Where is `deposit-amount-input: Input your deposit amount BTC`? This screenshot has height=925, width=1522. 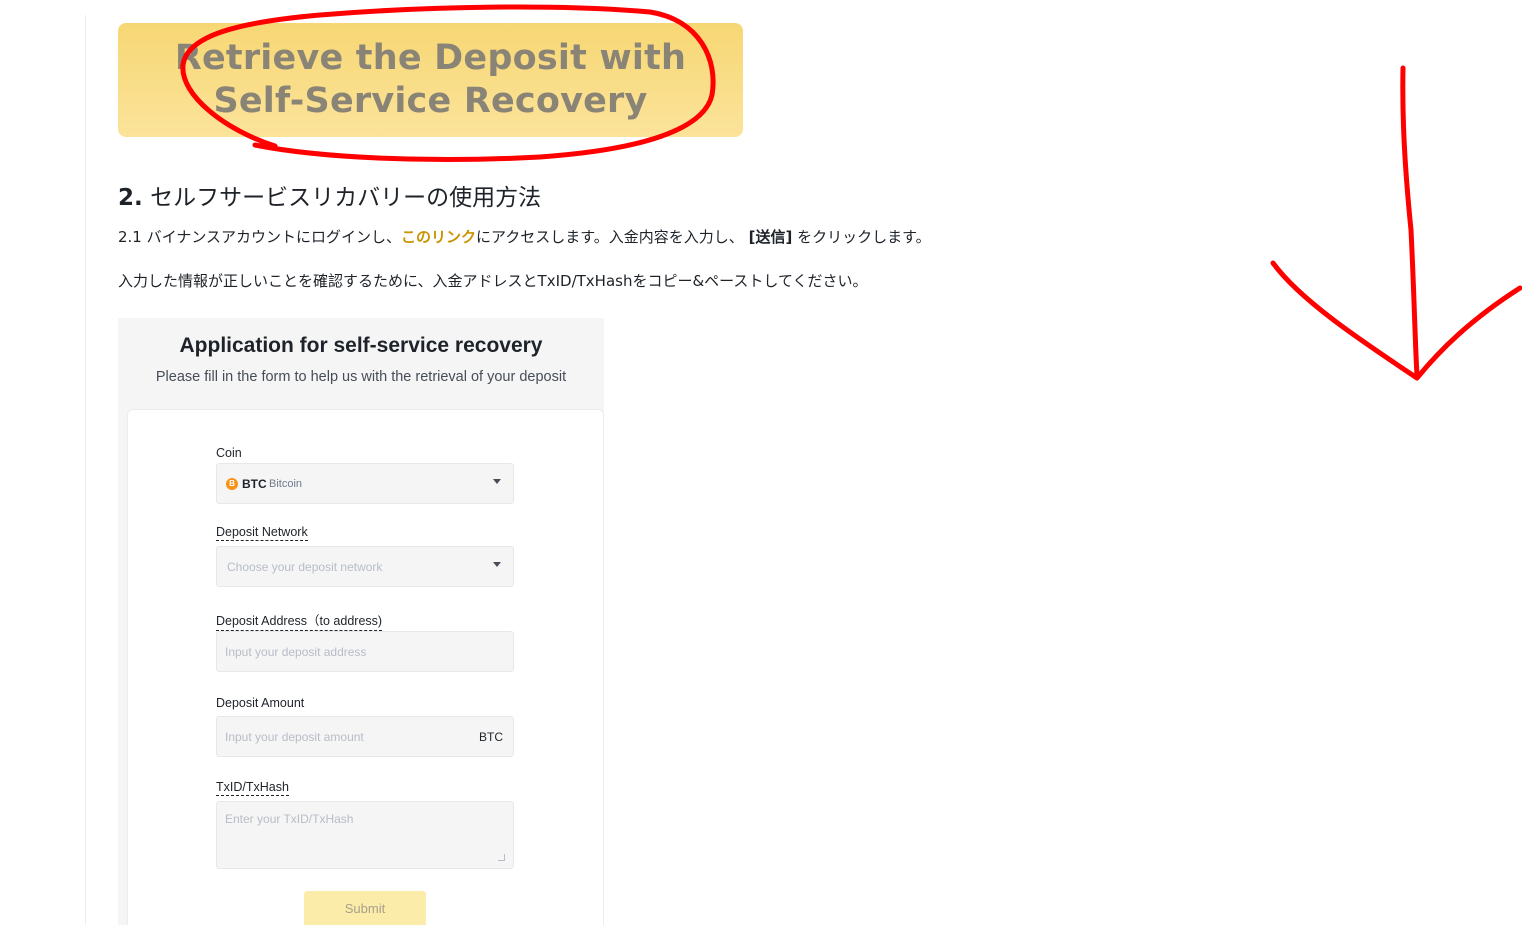
deposit-amount-input: Input your deposit amount BTC is located at coordinates (365, 736).